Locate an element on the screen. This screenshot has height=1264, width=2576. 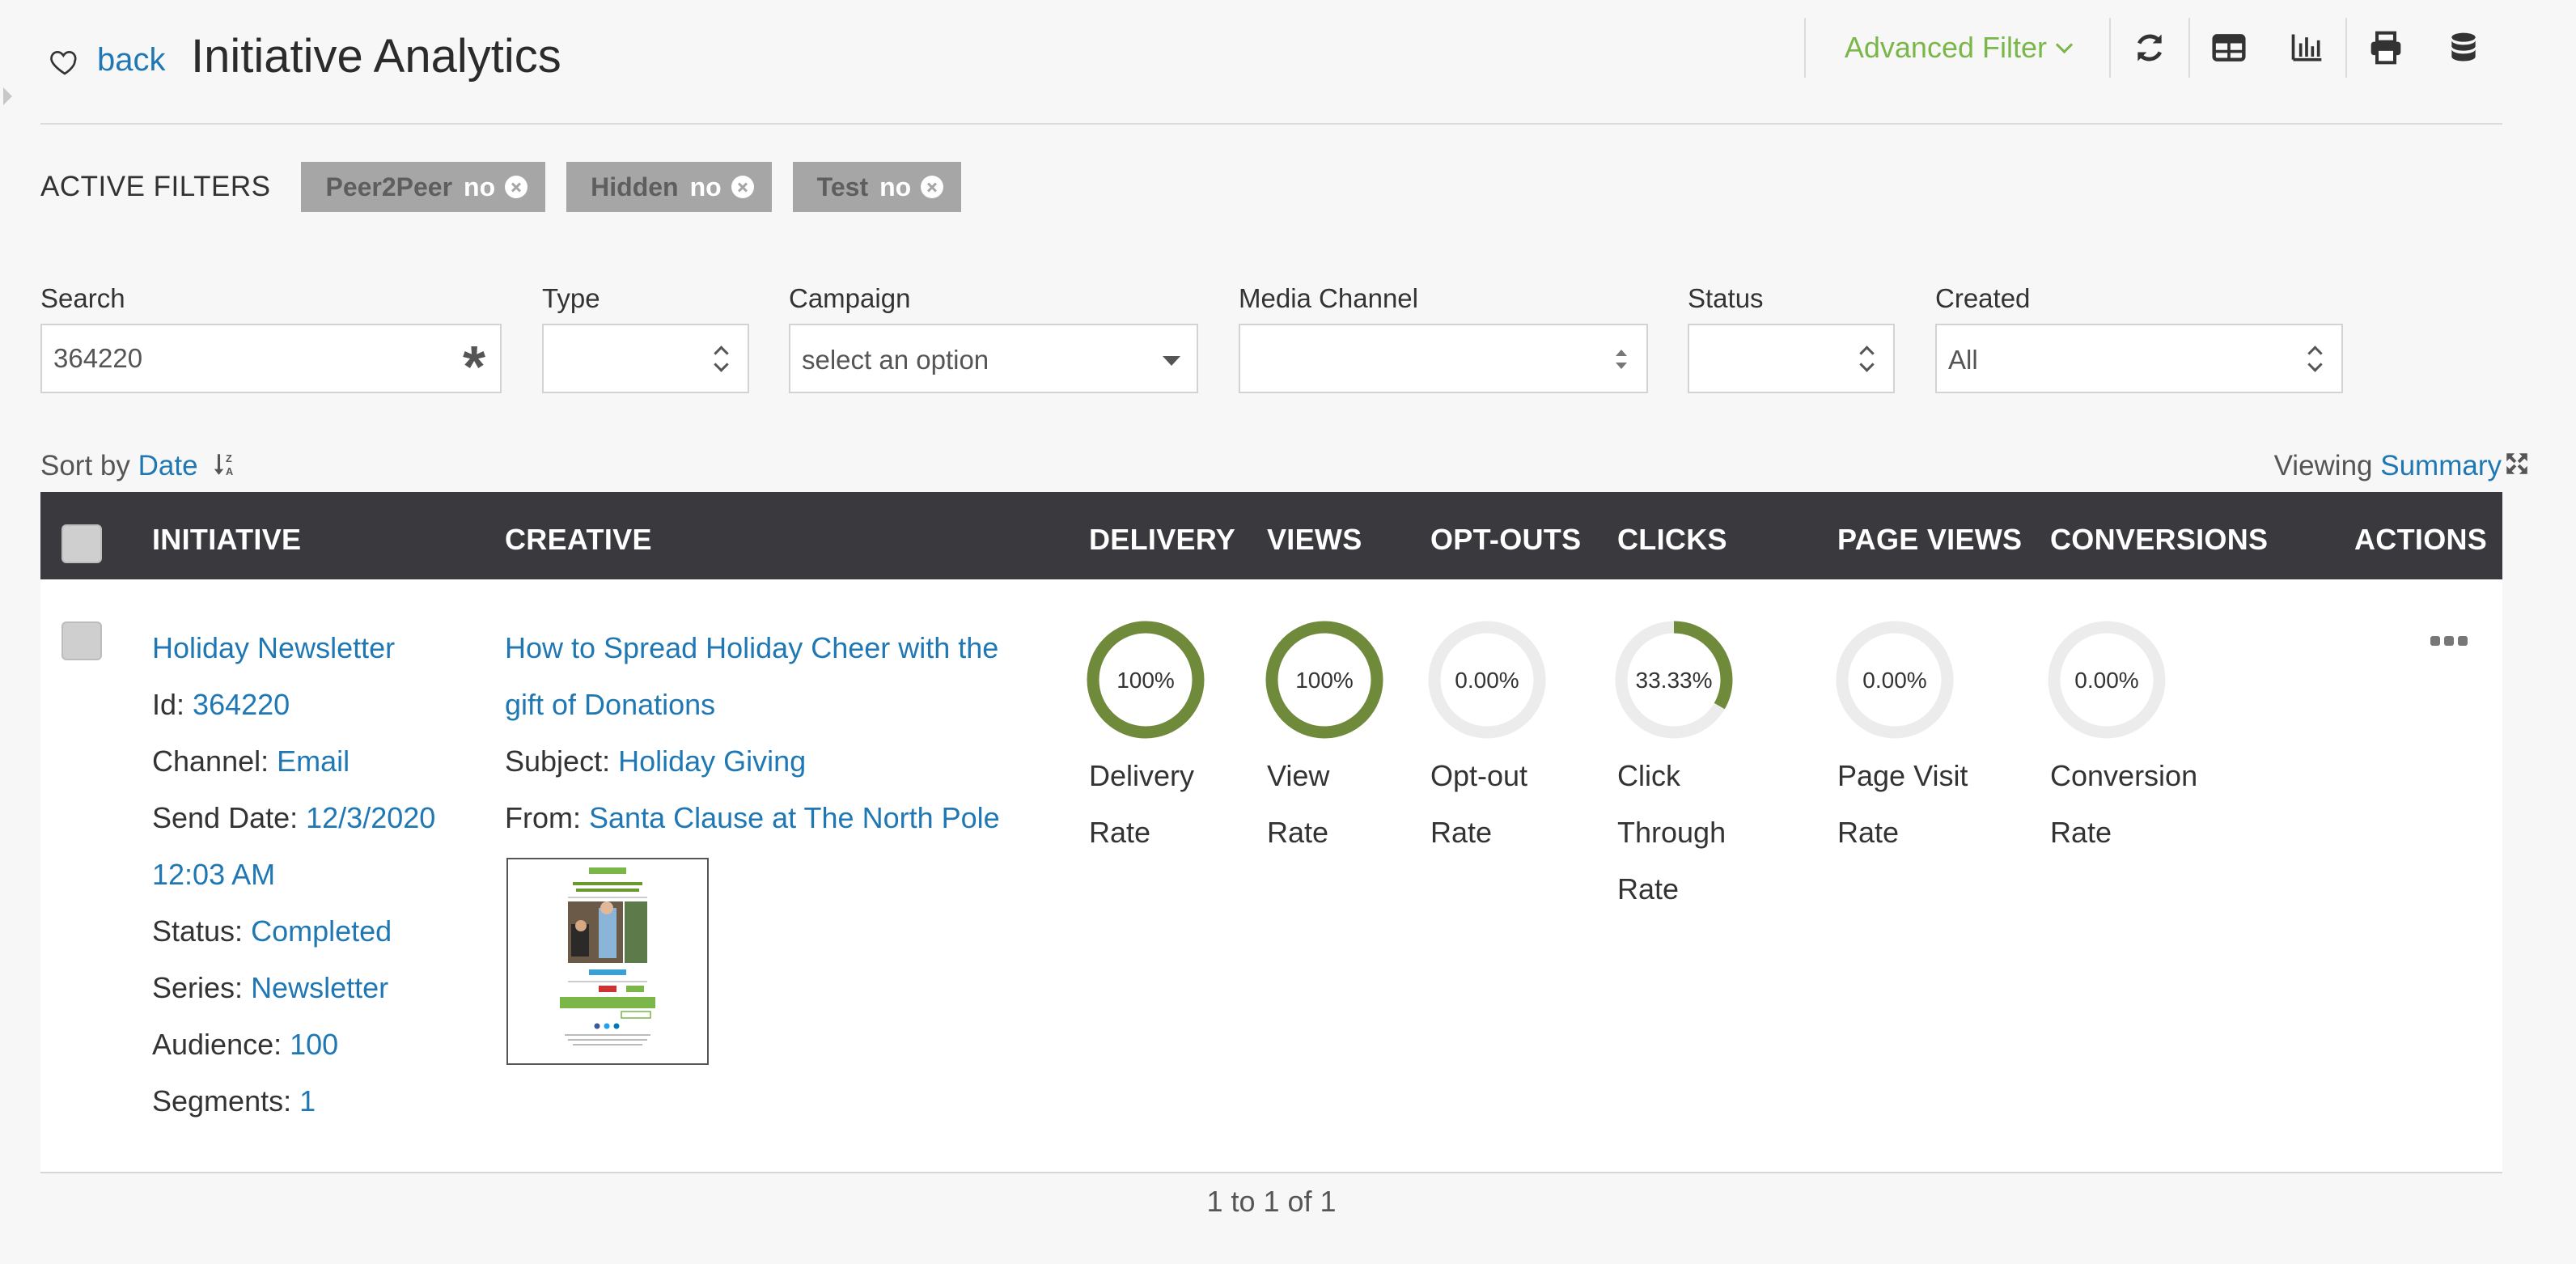
export-button is located at coordinates (2463, 48).